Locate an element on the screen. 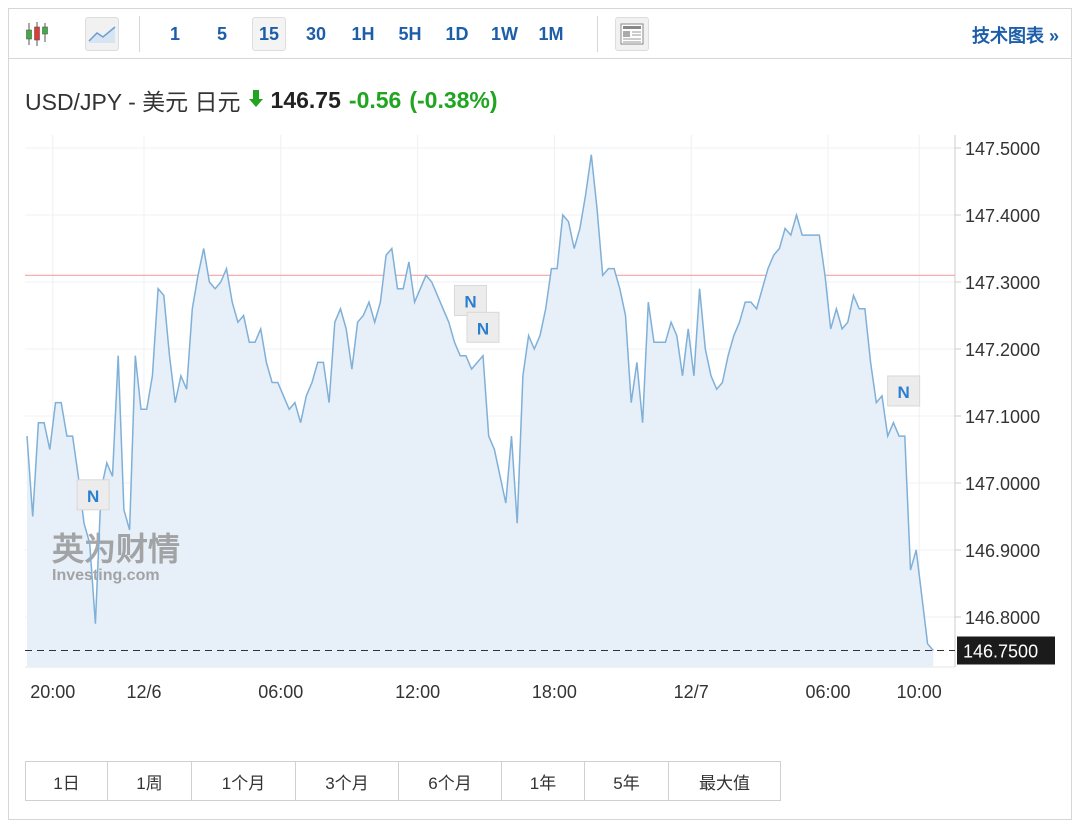 This screenshot has width=1080, height=827. watermark-en: Investing.com is located at coordinates (106, 575).